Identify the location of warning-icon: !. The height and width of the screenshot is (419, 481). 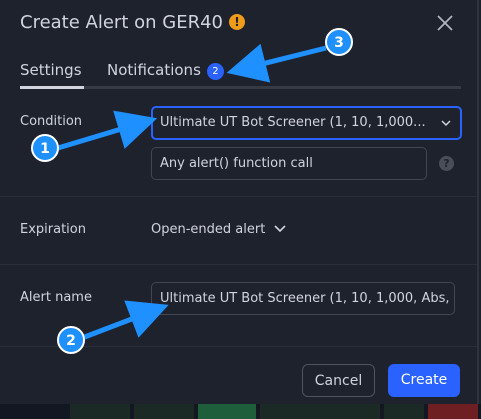
(236, 22).